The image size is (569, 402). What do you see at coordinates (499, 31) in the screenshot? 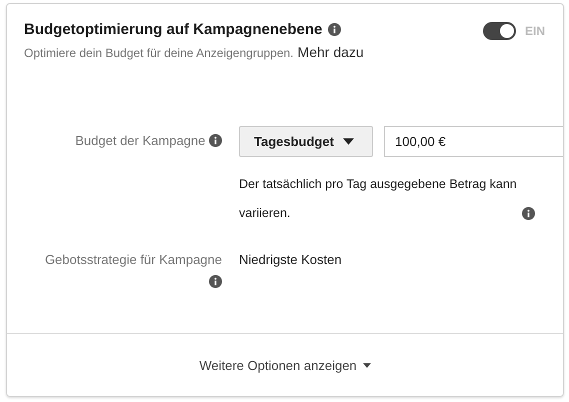
I see `toggle-switch` at bounding box center [499, 31].